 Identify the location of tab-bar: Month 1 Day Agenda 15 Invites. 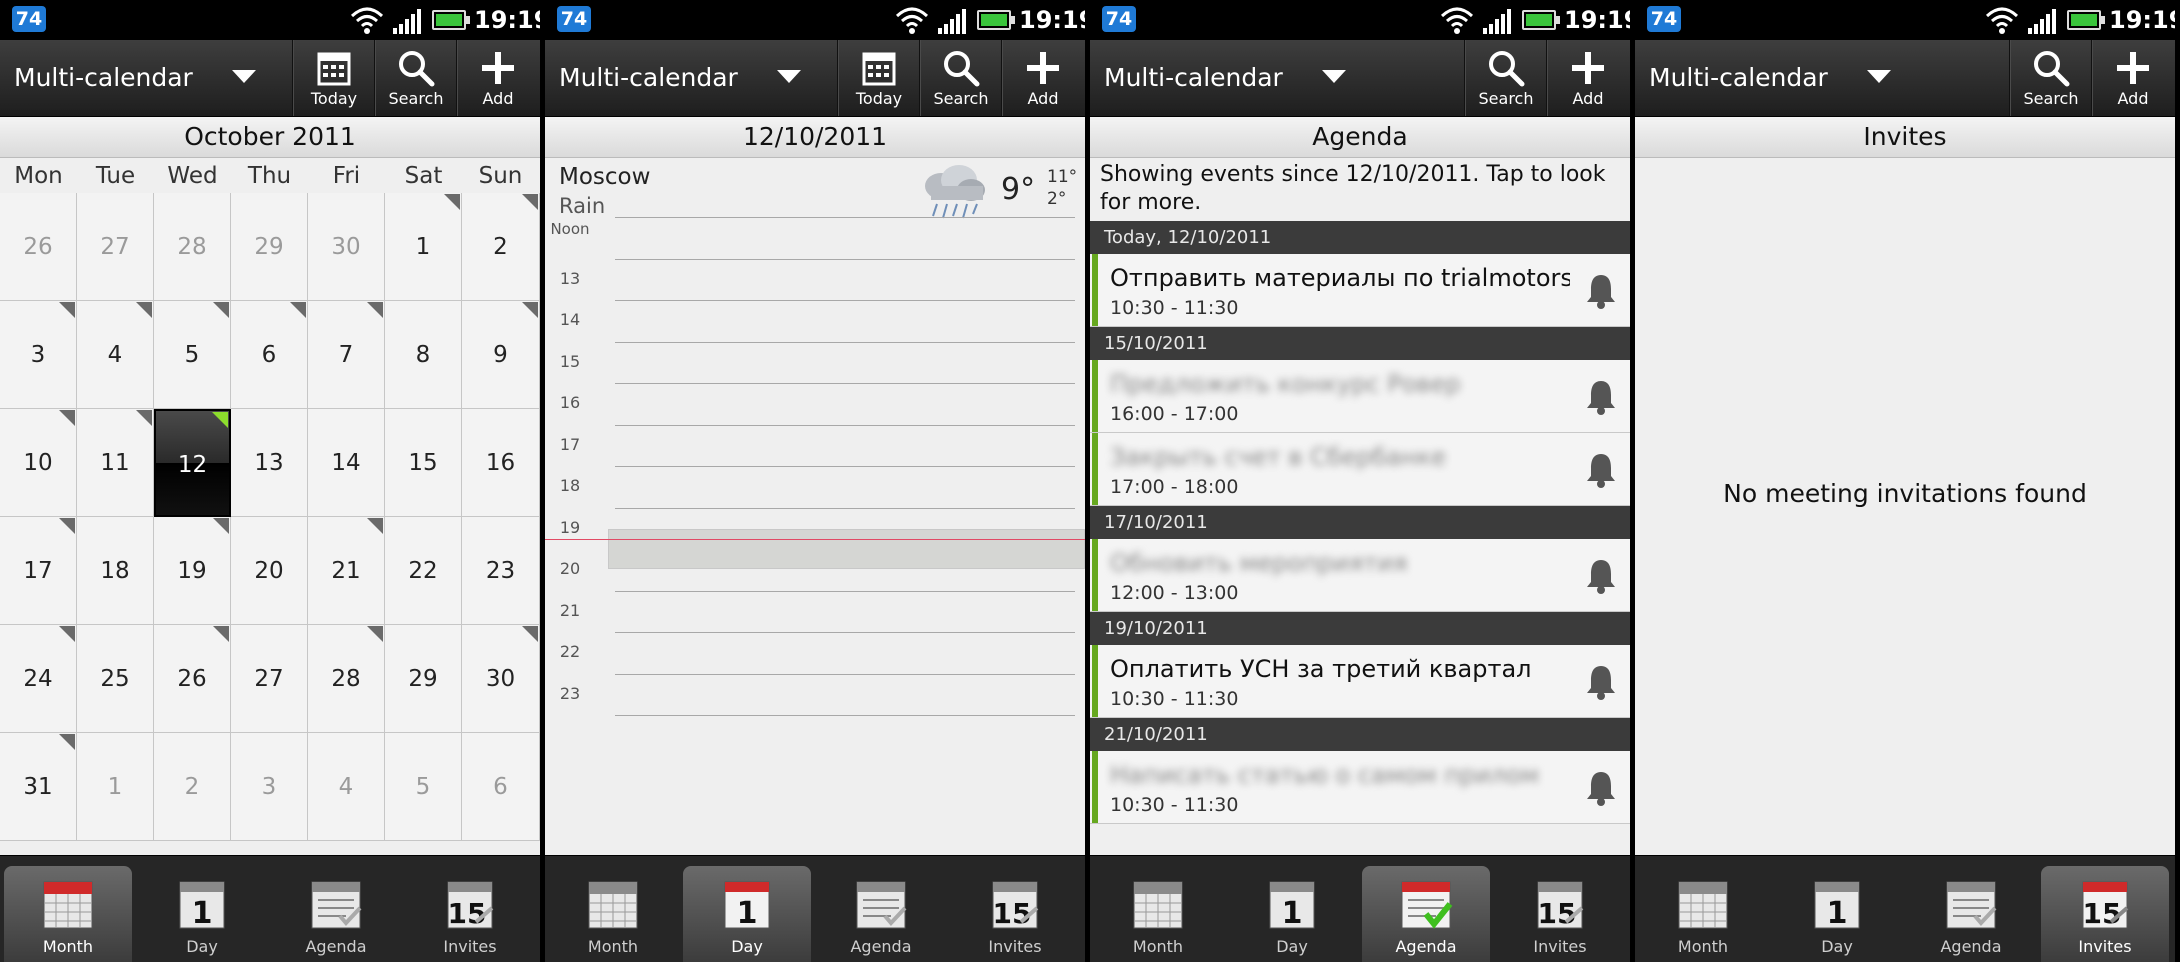
(1360, 909).